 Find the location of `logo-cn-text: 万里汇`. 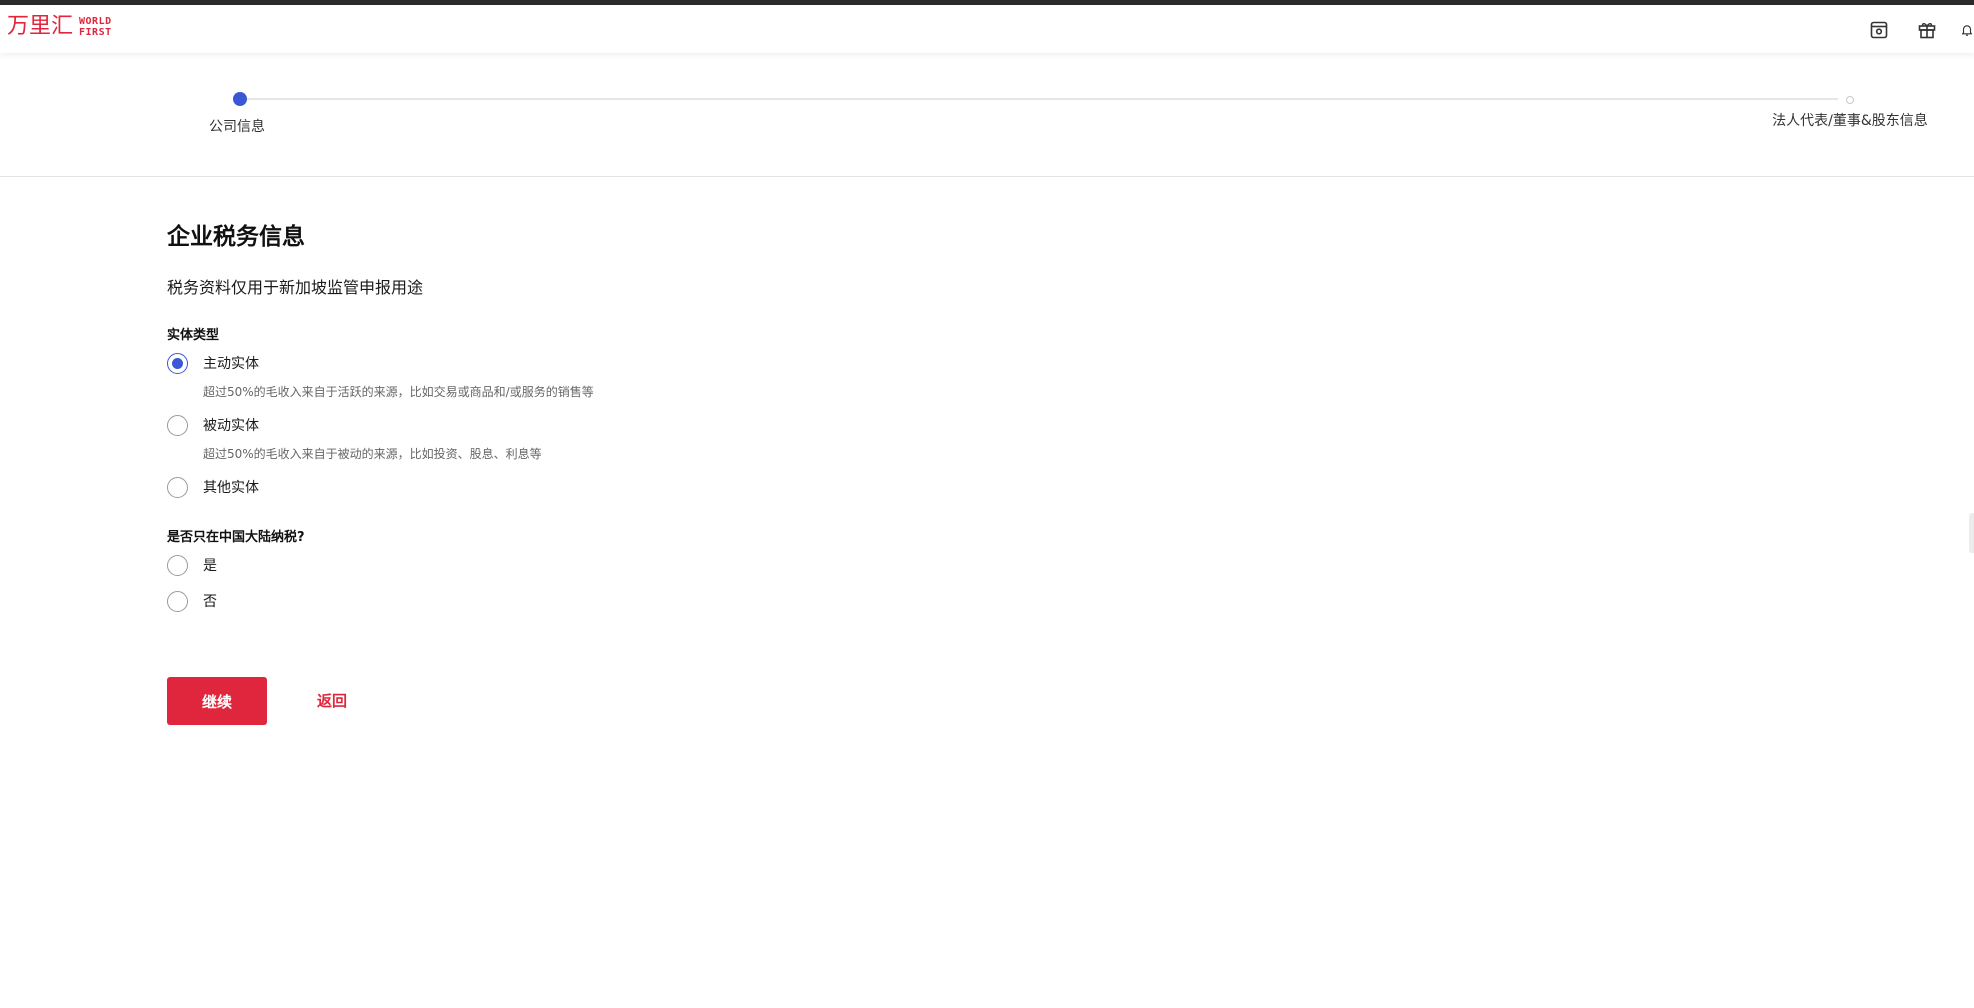

logo-cn-text: 万里汇 is located at coordinates (40, 26).